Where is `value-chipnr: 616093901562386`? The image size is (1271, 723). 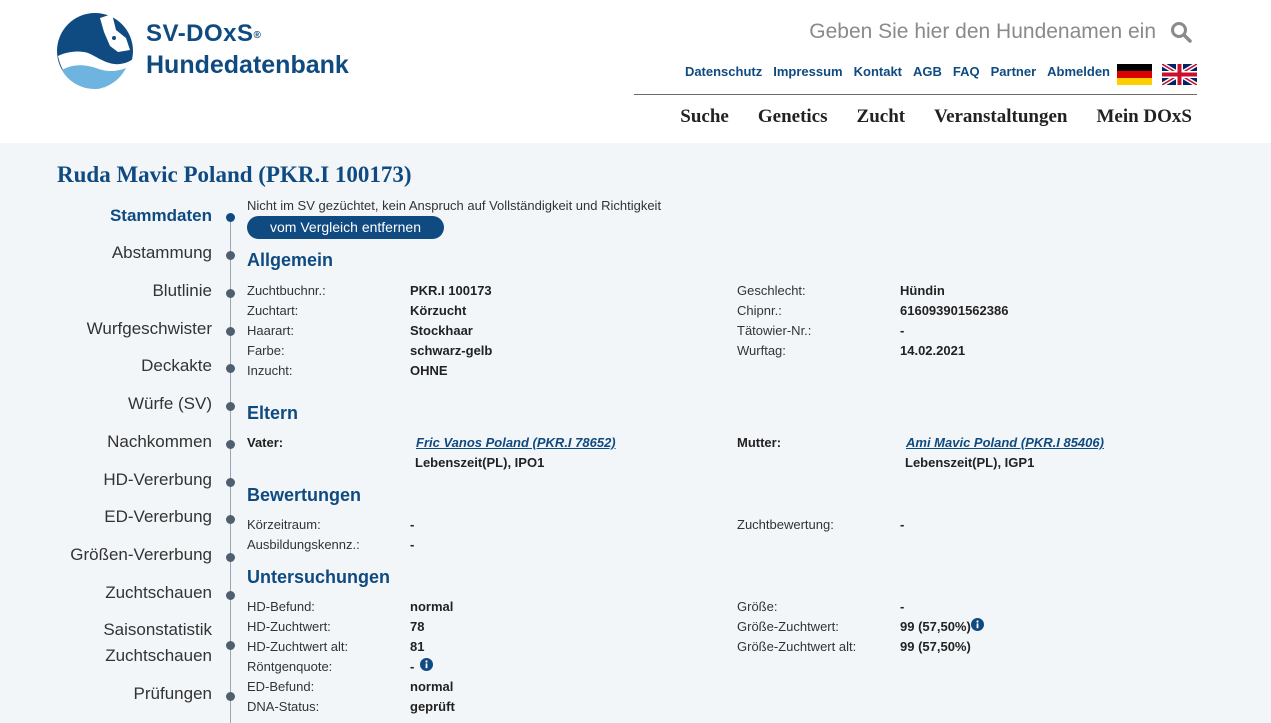 value-chipnr: 616093901562386 is located at coordinates (954, 310).